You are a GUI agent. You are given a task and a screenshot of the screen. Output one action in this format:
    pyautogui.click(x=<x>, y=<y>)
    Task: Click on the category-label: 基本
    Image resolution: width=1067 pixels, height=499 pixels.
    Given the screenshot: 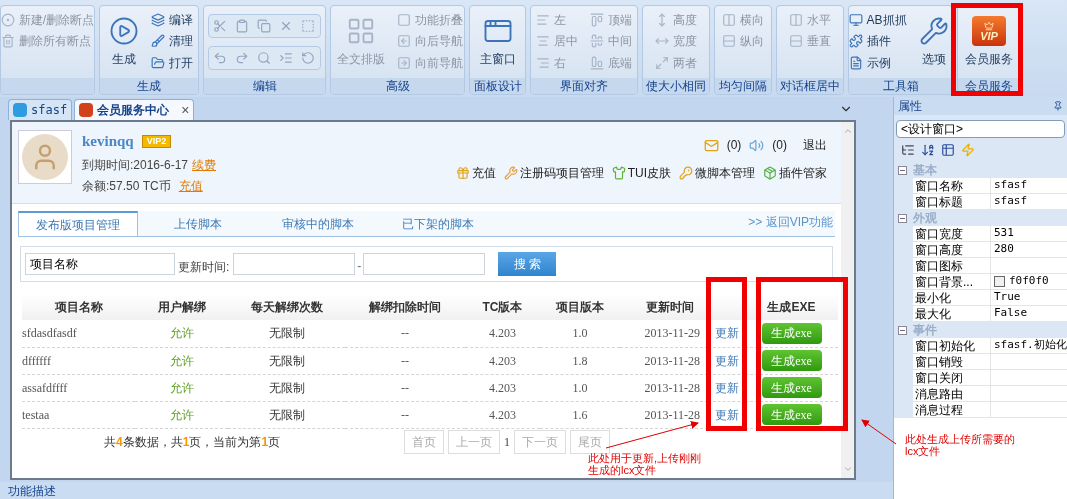 What is the action you would take?
    pyautogui.click(x=925, y=170)
    